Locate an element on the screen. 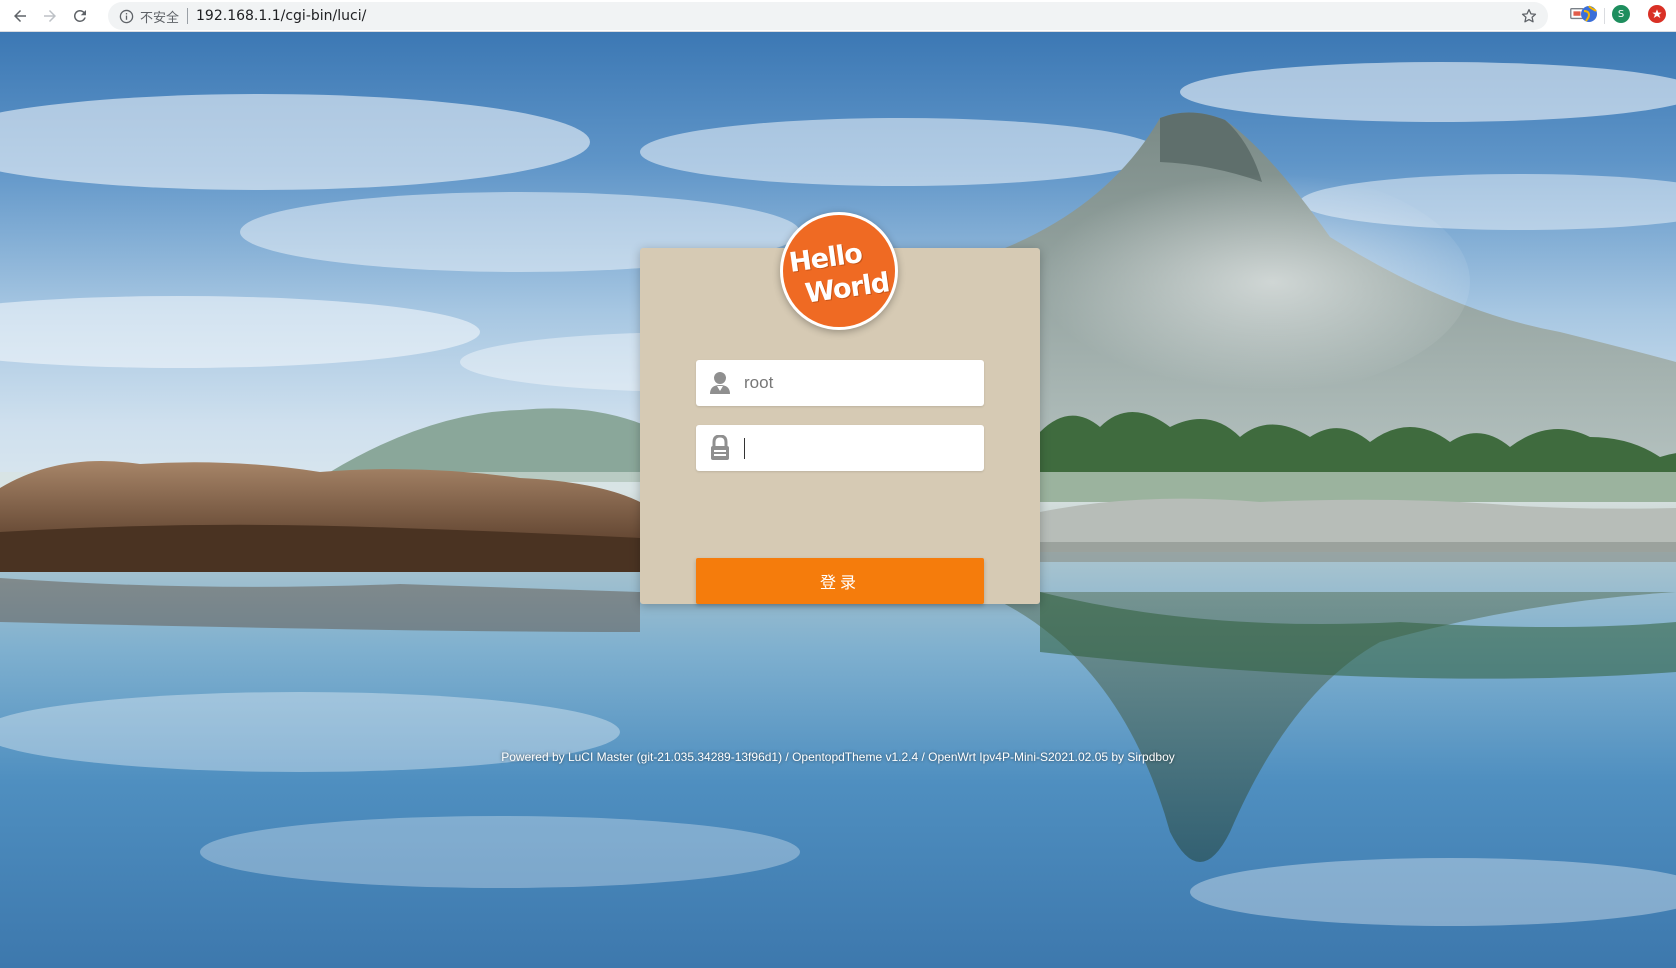 Image resolution: width=1676 pixels, height=968 pixels. password-field is located at coordinates (840, 448).